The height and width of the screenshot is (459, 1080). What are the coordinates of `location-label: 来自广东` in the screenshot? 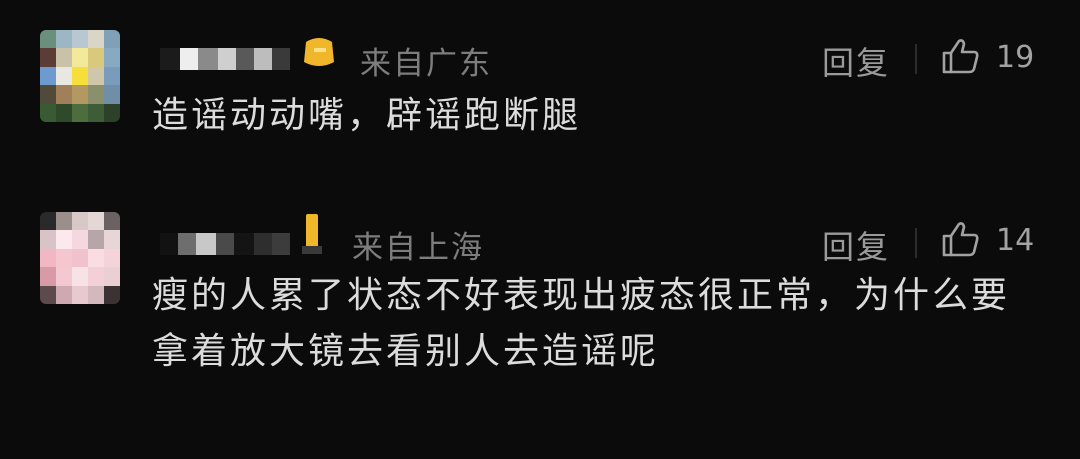 It's located at (426, 64).